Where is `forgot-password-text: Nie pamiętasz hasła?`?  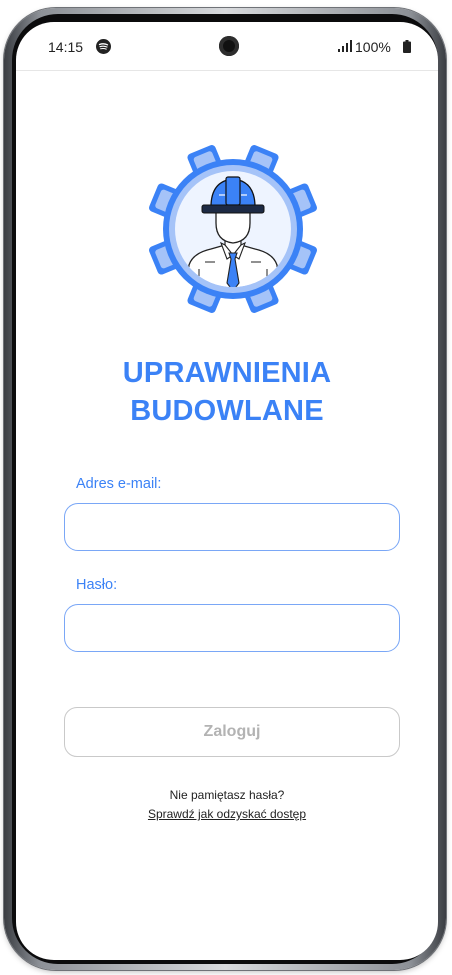
forgot-password-text: Nie pamiętasz hasła? is located at coordinates (227, 795).